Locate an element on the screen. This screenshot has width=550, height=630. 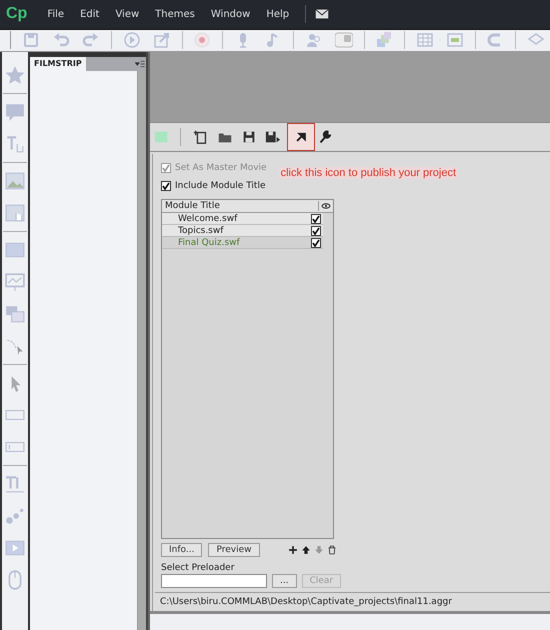
menu-item: Edit is located at coordinates (90, 14).